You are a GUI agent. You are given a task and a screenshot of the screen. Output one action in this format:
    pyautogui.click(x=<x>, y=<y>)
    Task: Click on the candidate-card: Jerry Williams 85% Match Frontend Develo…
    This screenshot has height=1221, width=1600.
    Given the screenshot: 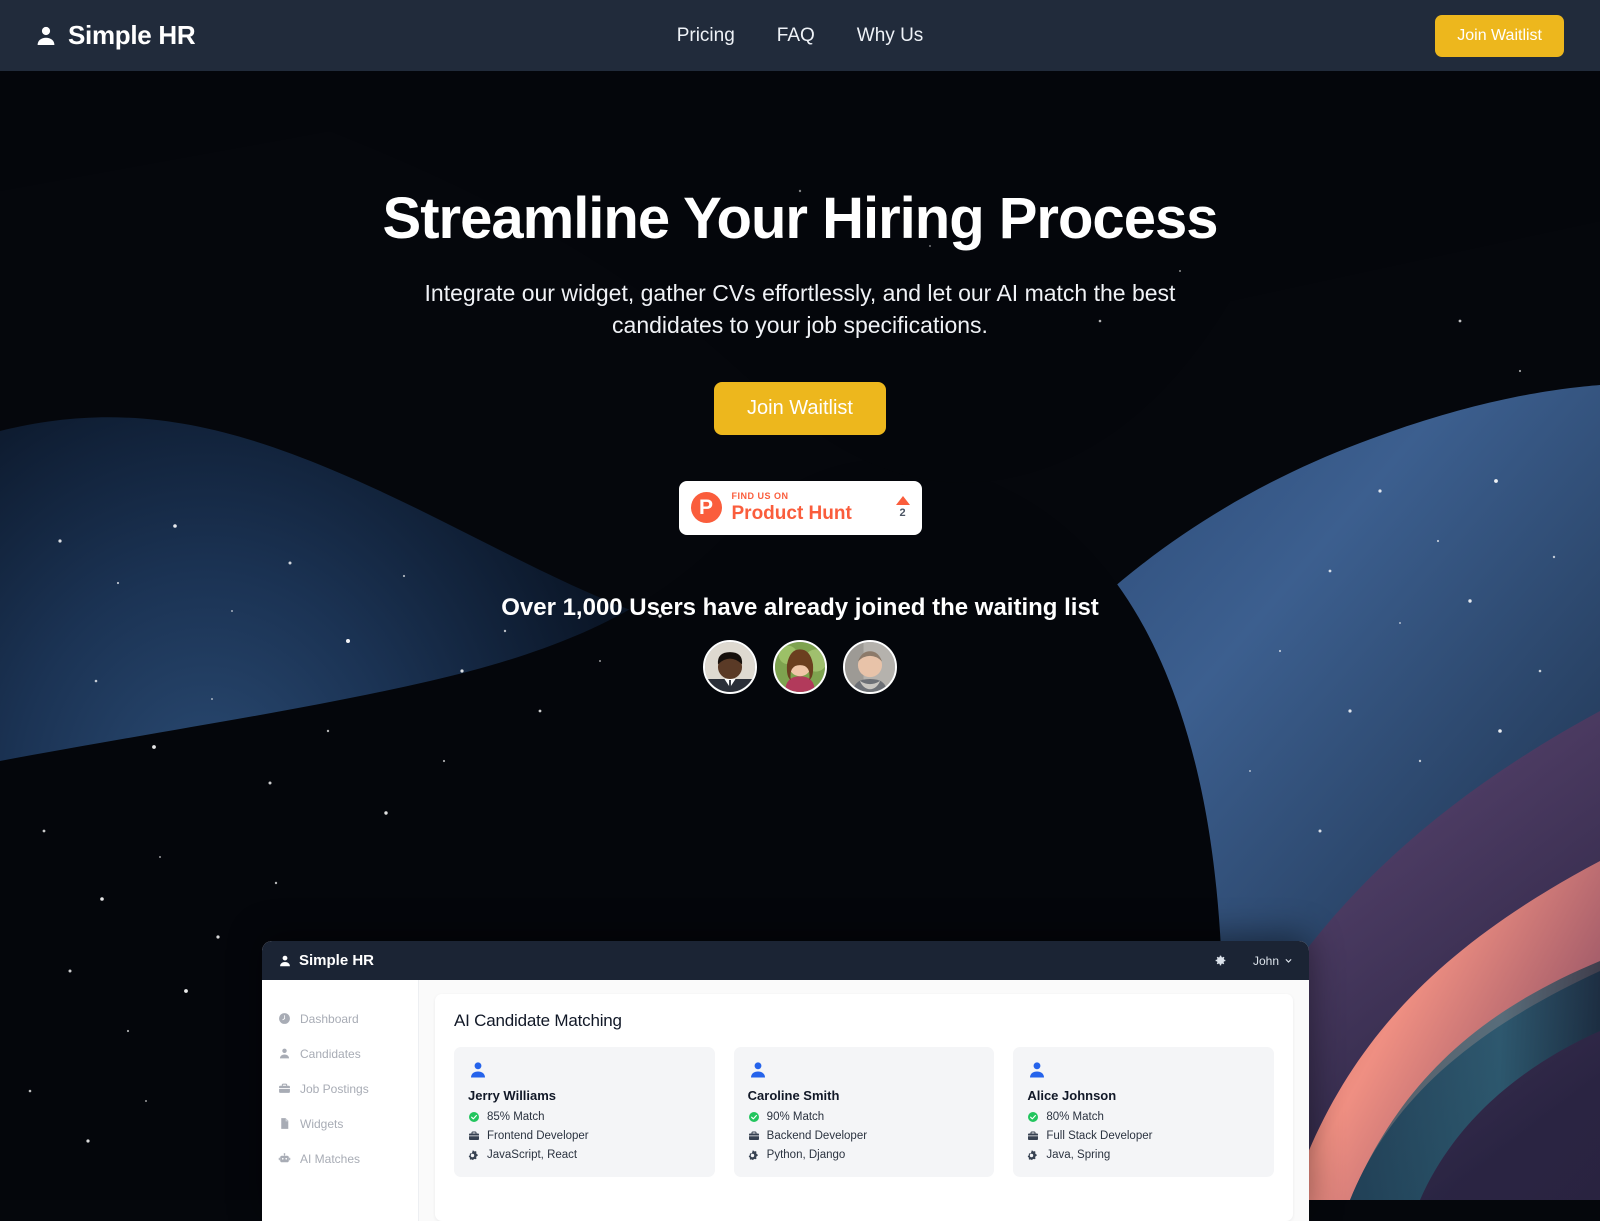 What is the action you would take?
    pyautogui.click(x=584, y=1112)
    